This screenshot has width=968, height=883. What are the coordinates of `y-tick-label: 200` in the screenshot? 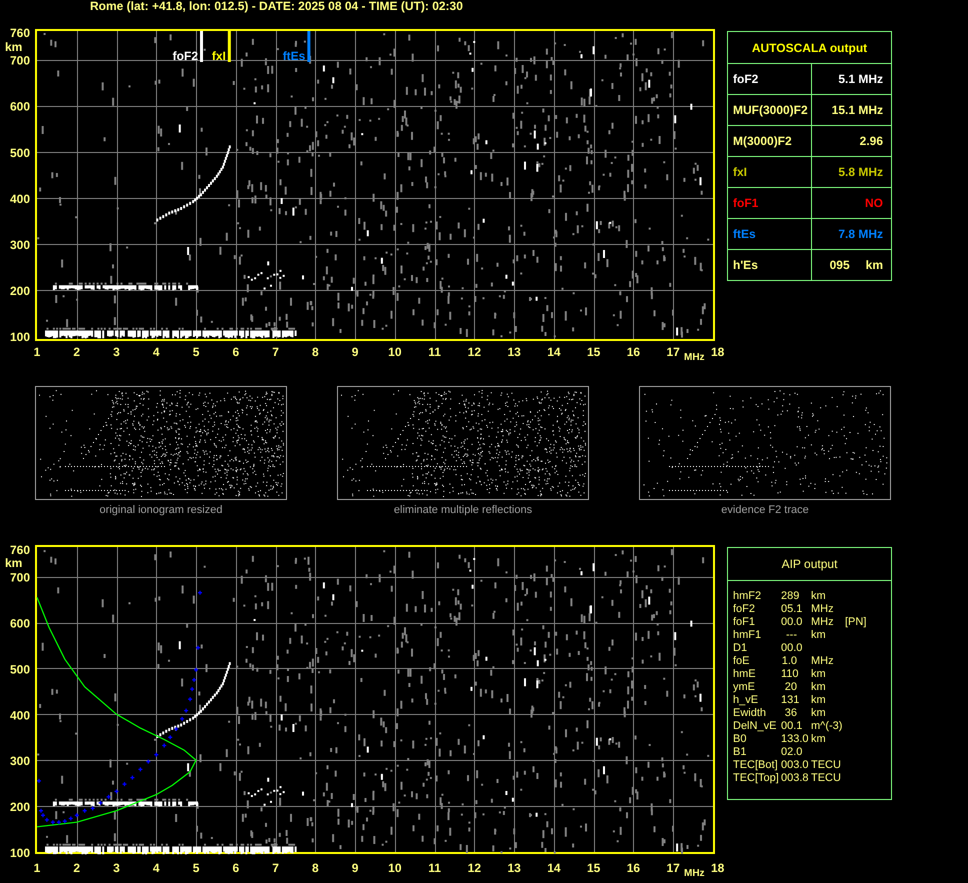 It's located at (20, 807).